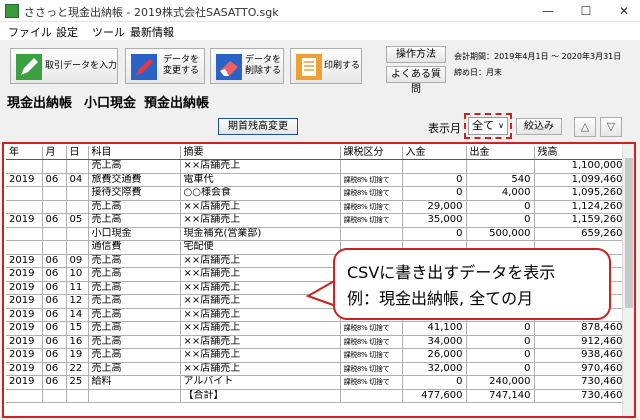  I want to click on table-cell: 41,100, so click(434, 328).